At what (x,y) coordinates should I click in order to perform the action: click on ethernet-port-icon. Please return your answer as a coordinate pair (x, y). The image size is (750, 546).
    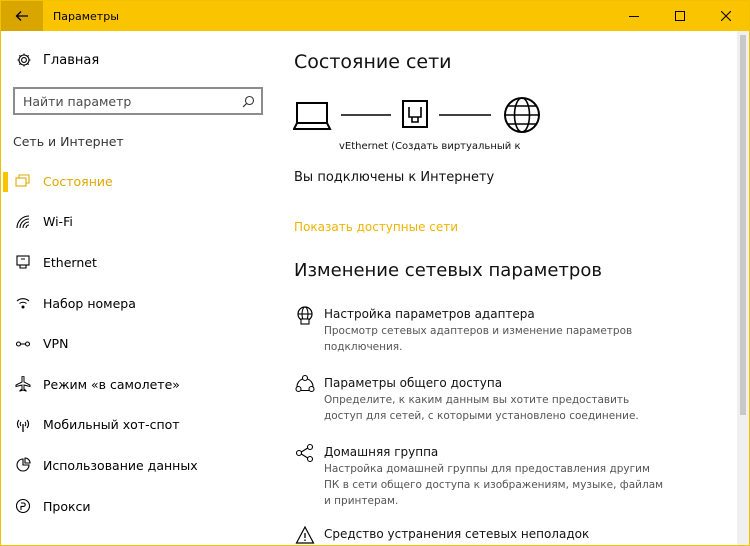
    Looking at the image, I should click on (415, 114).